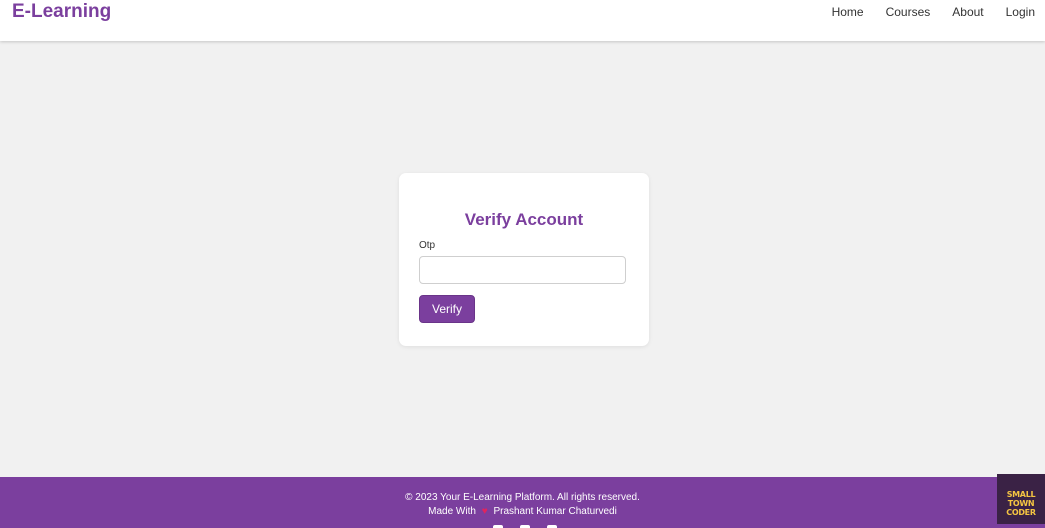 The height and width of the screenshot is (528, 1045). Describe the element at coordinates (908, 12) in the screenshot. I see `nav-link-courses: Courses` at that location.